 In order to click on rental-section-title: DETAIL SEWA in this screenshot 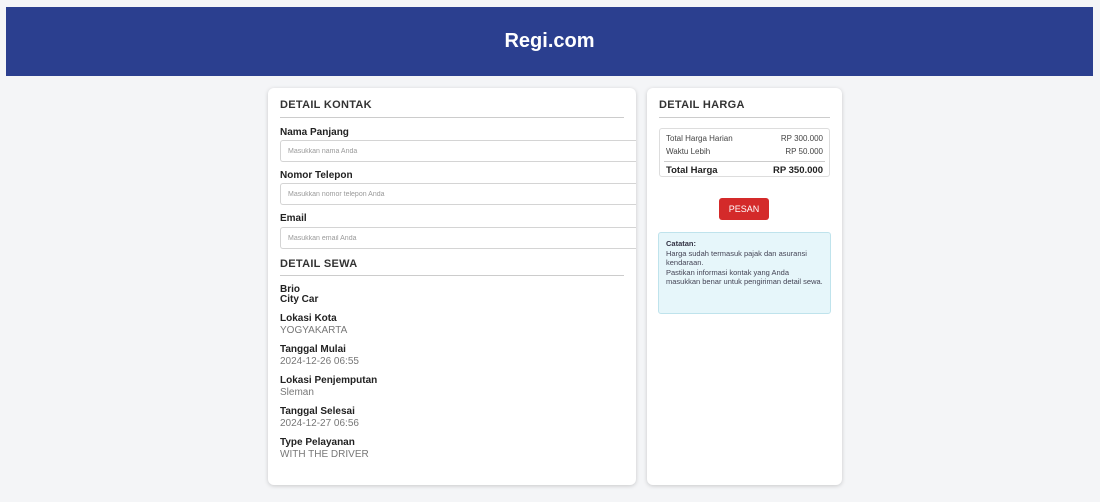, I will do `click(319, 264)`.